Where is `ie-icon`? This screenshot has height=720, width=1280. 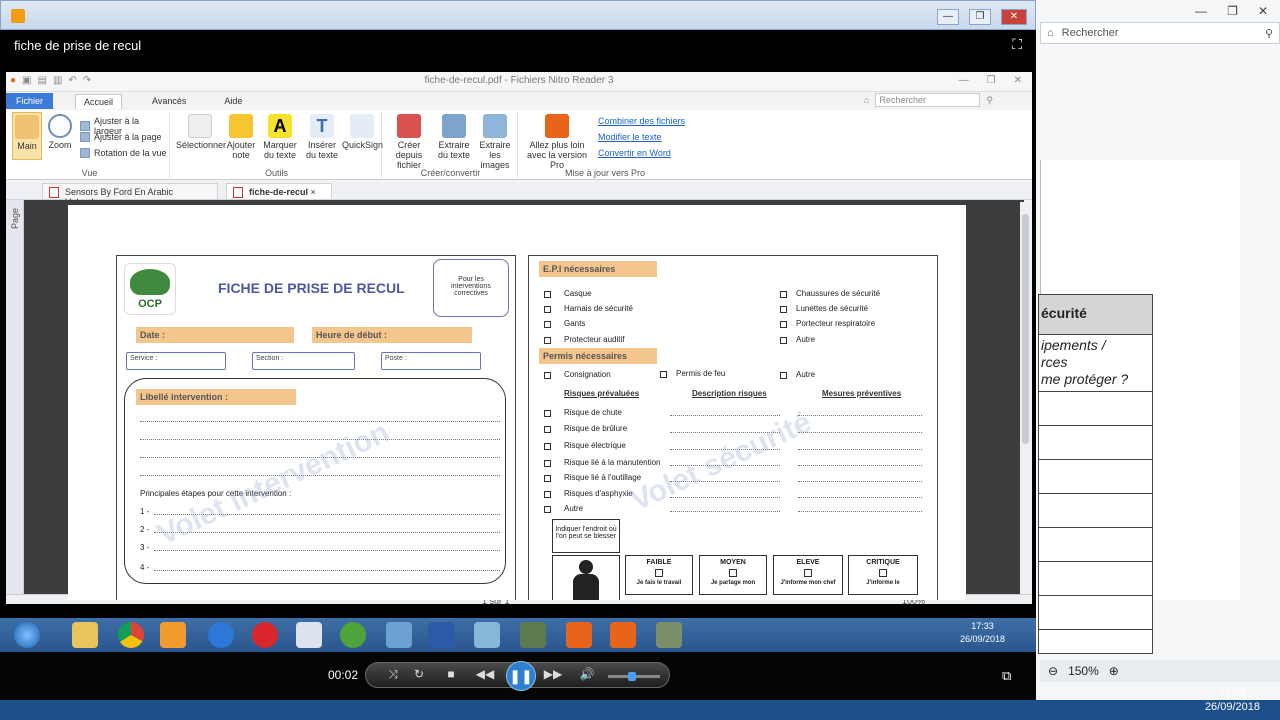 ie-icon is located at coordinates (221, 635).